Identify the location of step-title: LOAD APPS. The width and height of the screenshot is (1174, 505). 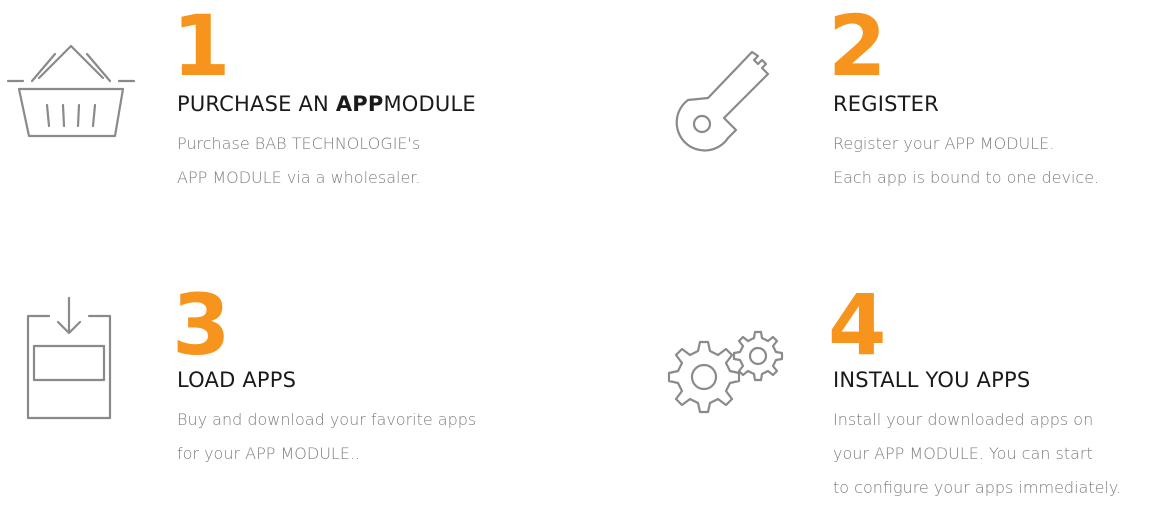
(237, 380).